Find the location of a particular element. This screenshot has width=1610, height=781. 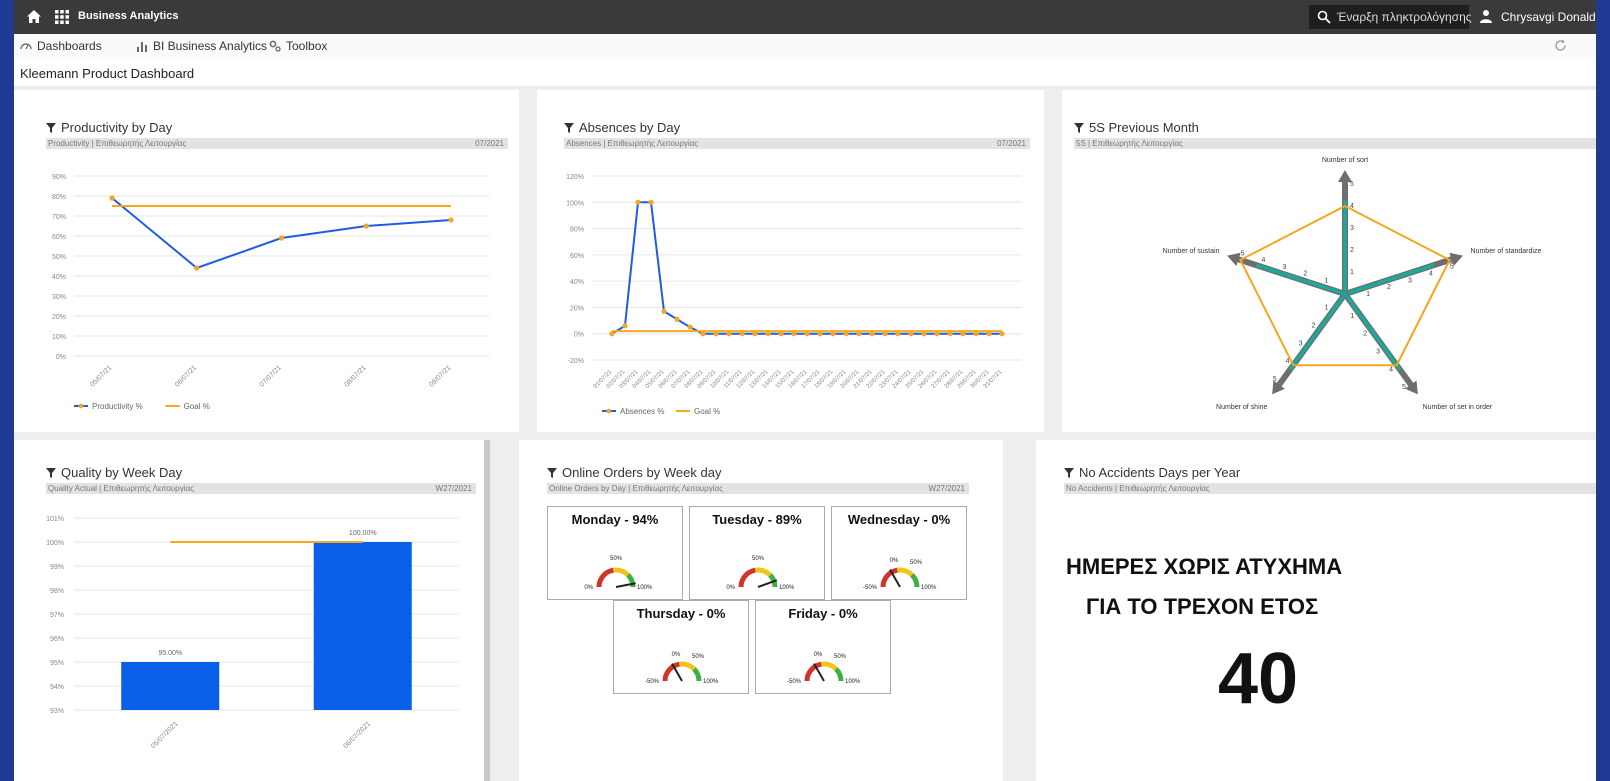

y-tick-label: 60% is located at coordinates (59, 237).